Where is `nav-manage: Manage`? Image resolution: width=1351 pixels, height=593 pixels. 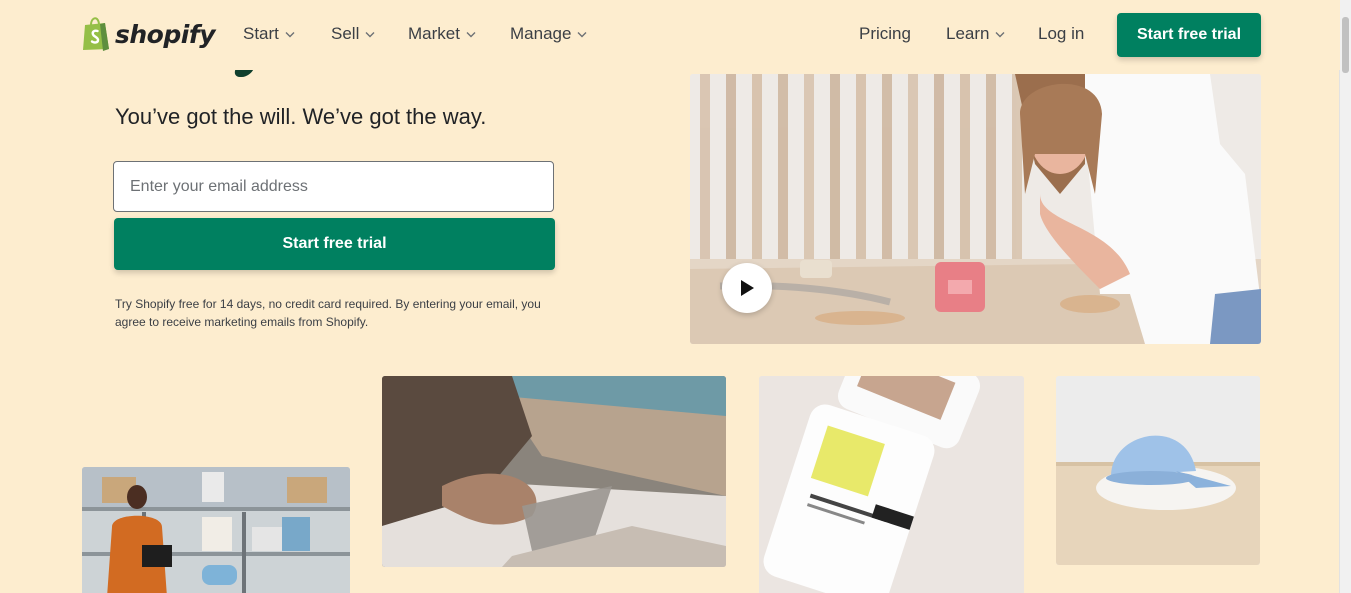 nav-manage: Manage is located at coordinates (548, 34).